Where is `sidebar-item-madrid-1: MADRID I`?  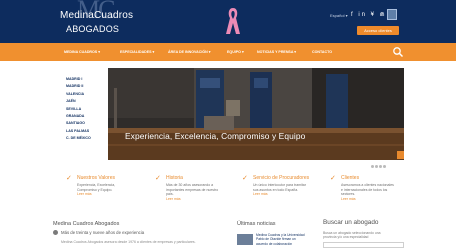 sidebar-item-madrid-1: MADRID I is located at coordinates (78, 79).